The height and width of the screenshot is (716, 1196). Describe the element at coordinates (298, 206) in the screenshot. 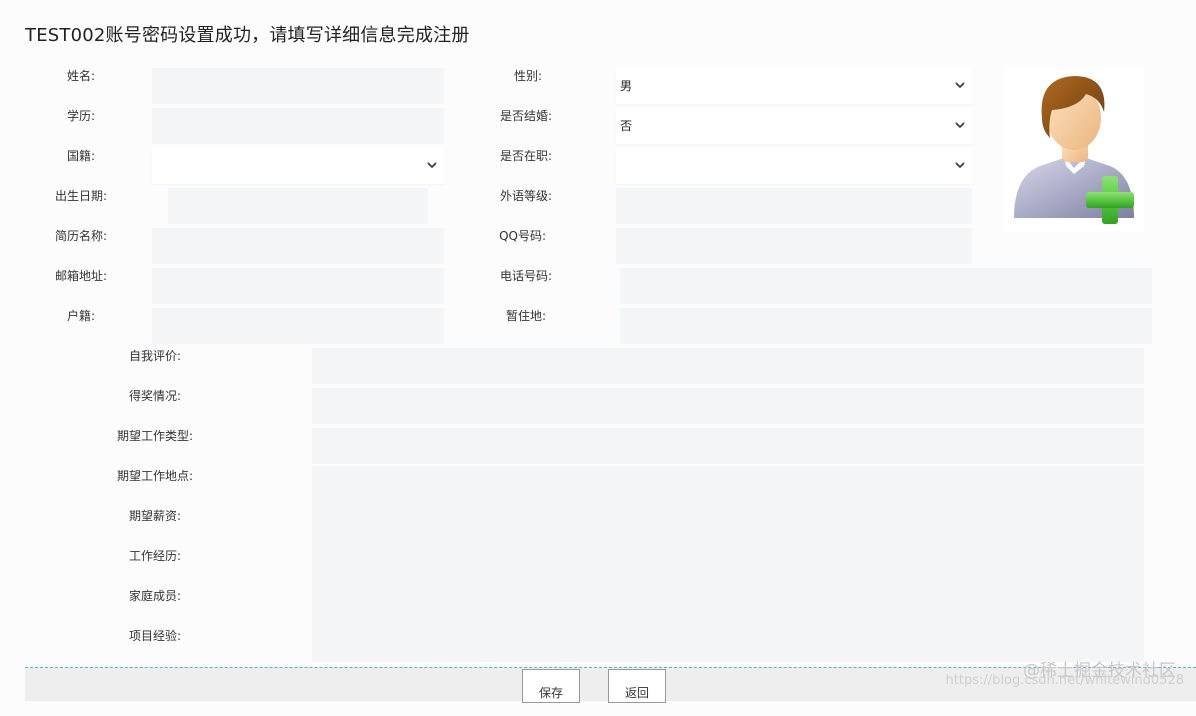

I see `birth-date-input` at that location.